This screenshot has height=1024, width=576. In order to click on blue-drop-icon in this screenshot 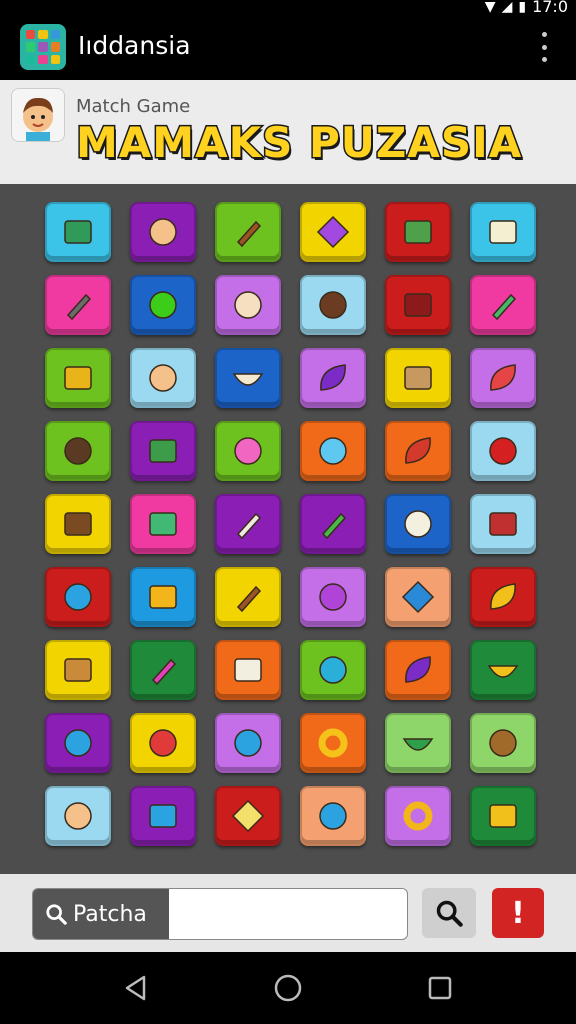, I will do `click(78, 743)`.